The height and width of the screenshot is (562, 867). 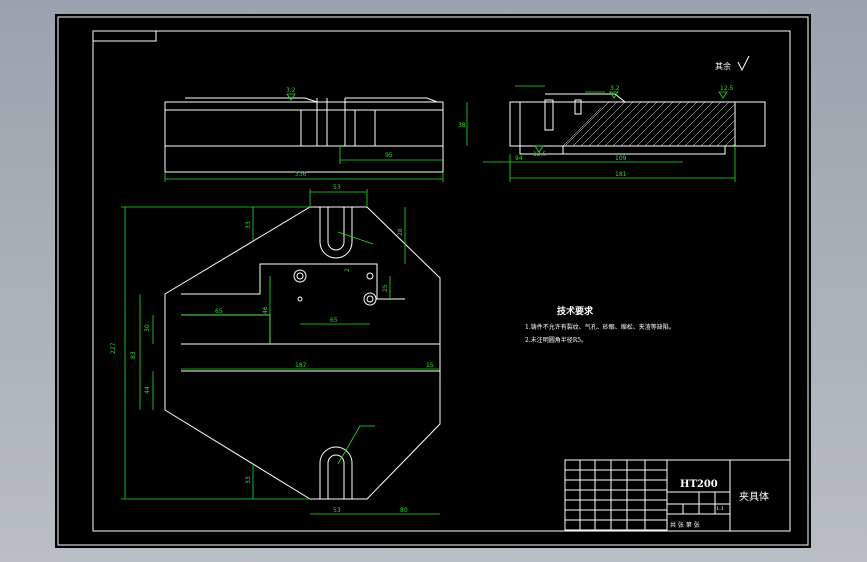 I want to click on dim-top-right: 95, so click(x=389, y=155).